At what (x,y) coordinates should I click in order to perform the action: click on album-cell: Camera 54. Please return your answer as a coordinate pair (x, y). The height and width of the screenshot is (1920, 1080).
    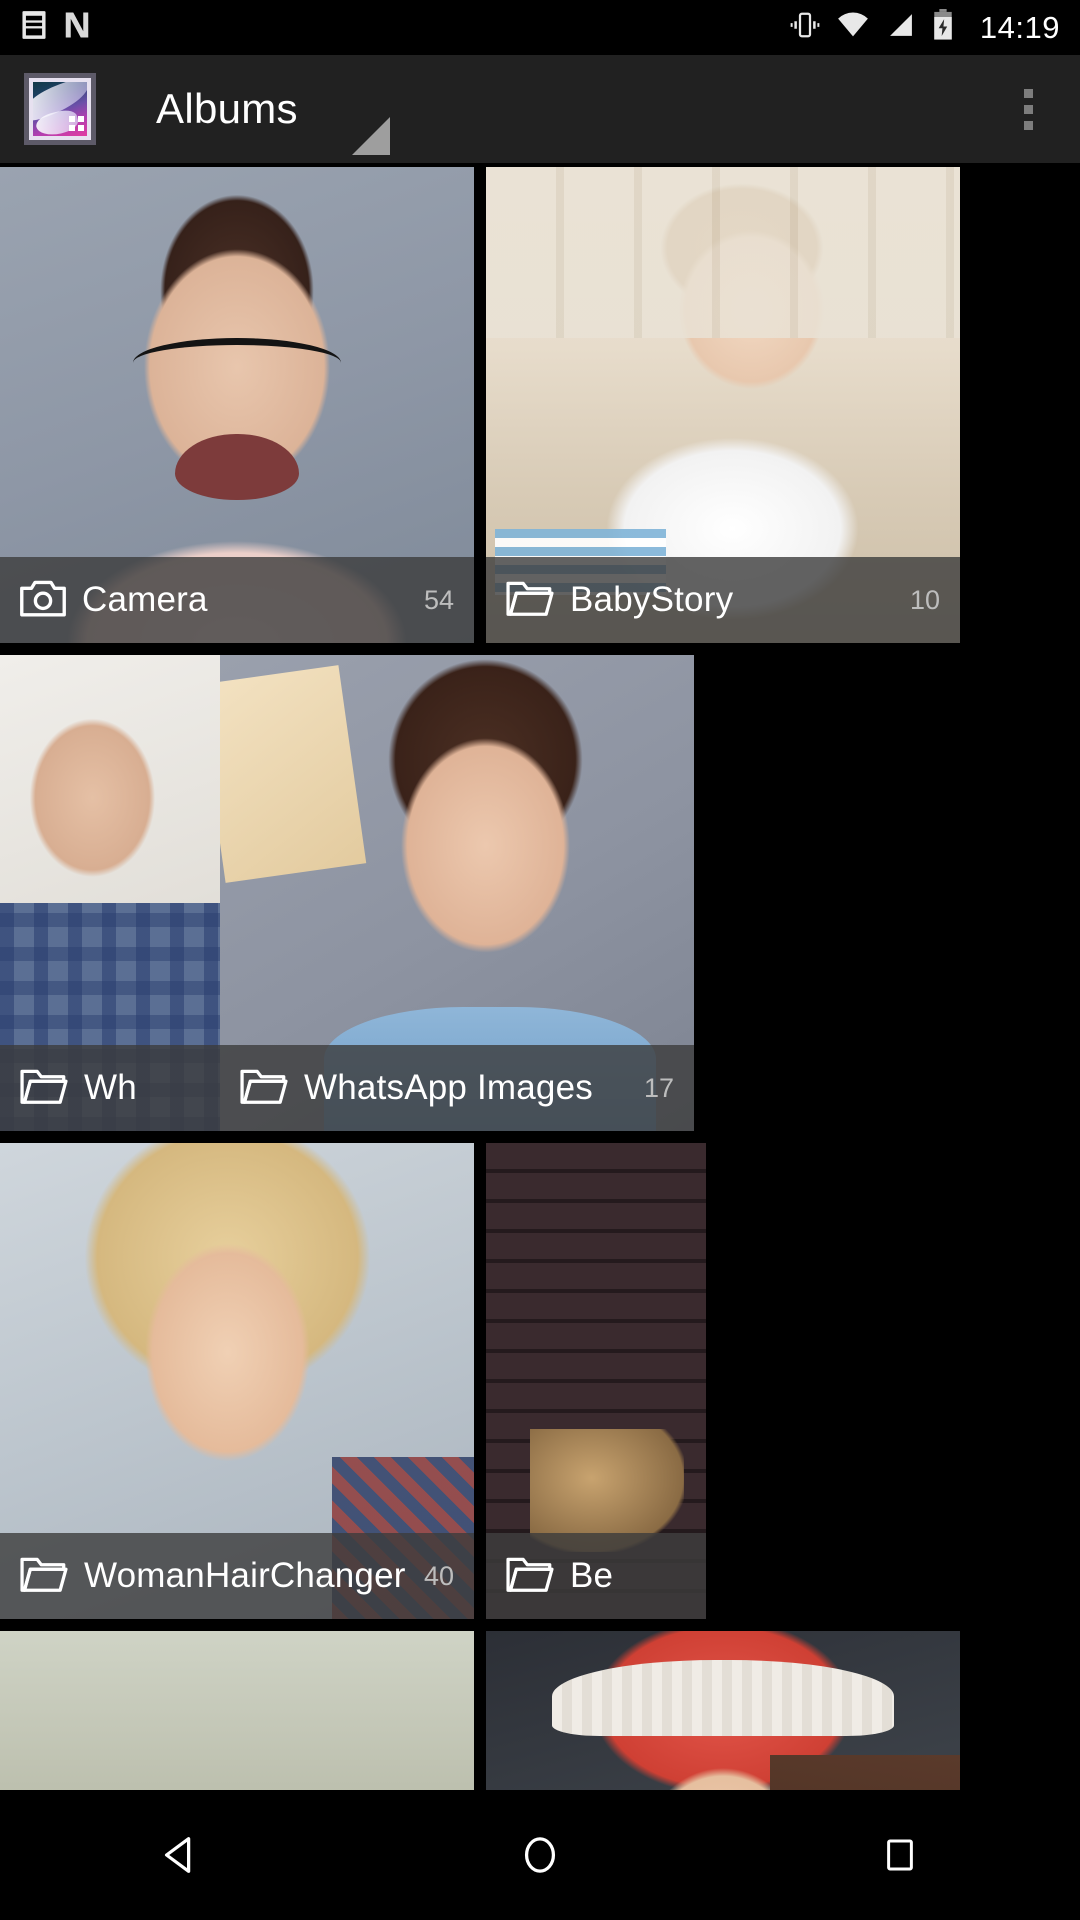
    Looking at the image, I should click on (237, 405).